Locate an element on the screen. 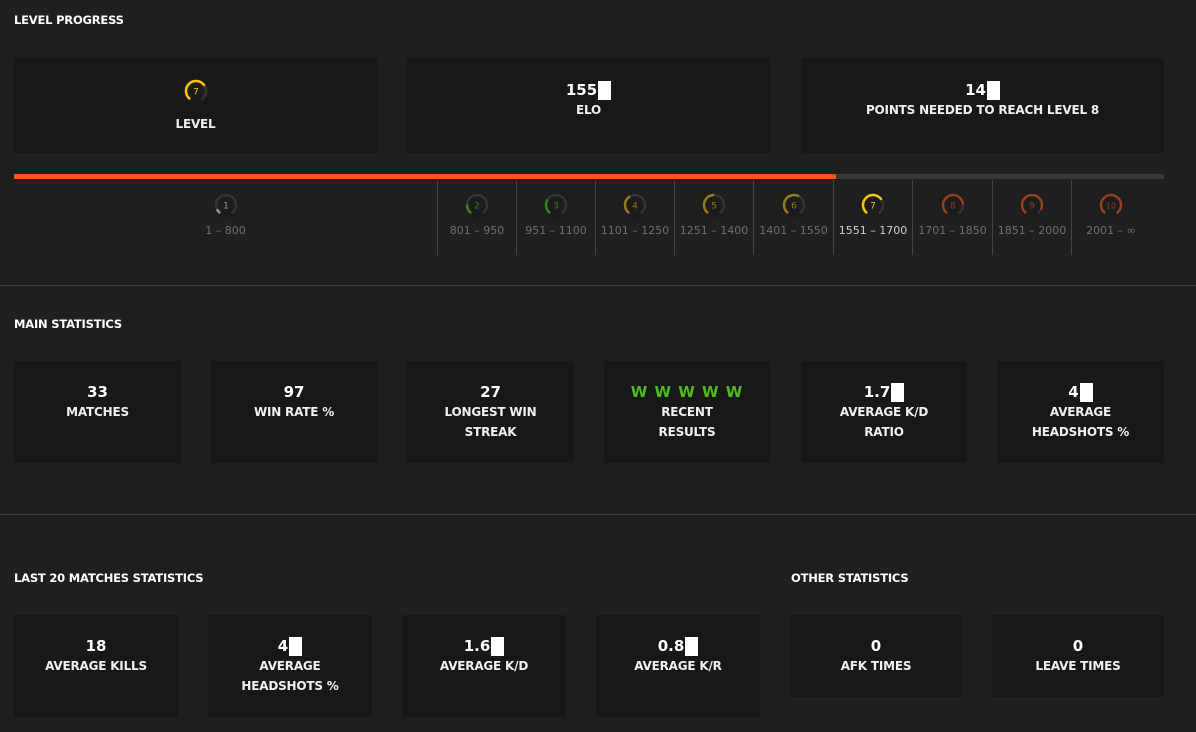 This screenshot has width=1196, height=732. stat-label: RECENT RESULTS is located at coordinates (687, 422).